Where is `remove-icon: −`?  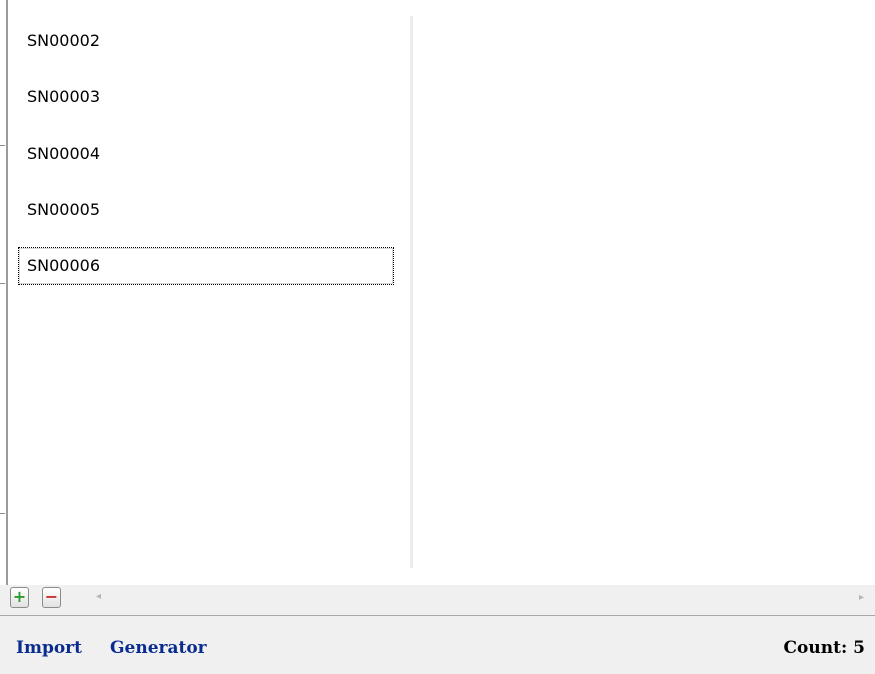 remove-icon: − is located at coordinates (51, 597).